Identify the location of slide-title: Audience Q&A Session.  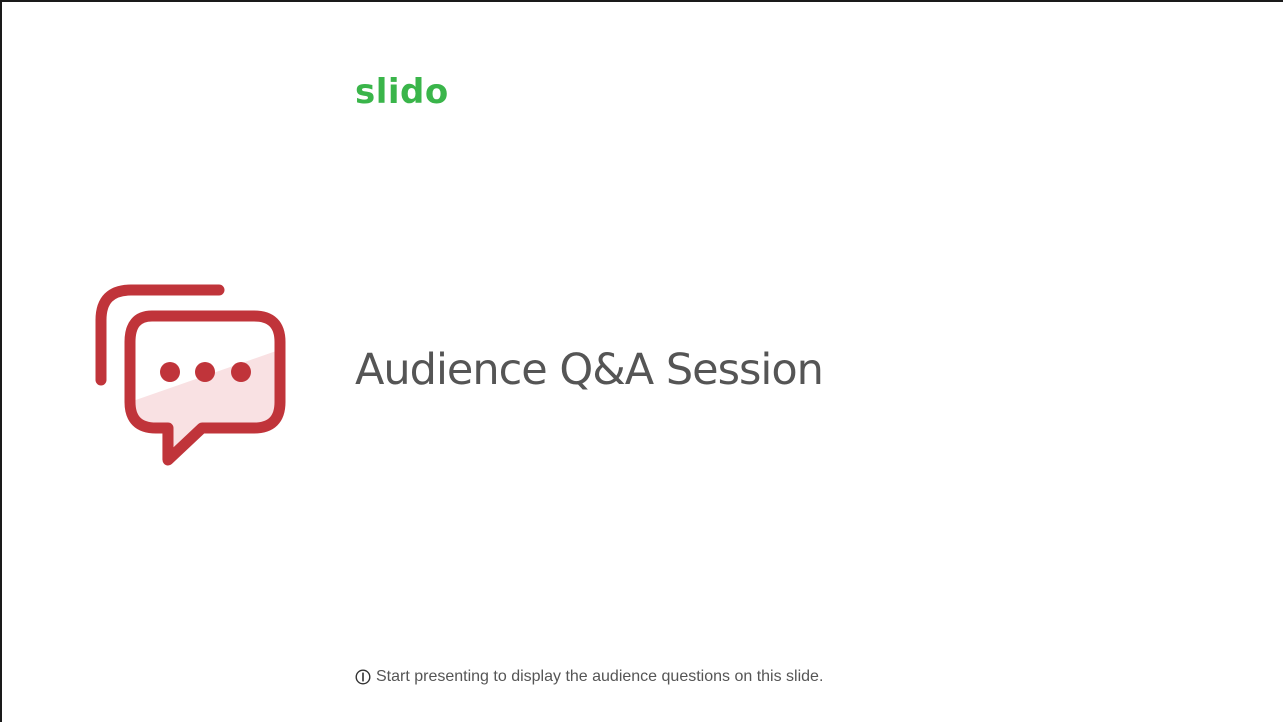
(589, 370).